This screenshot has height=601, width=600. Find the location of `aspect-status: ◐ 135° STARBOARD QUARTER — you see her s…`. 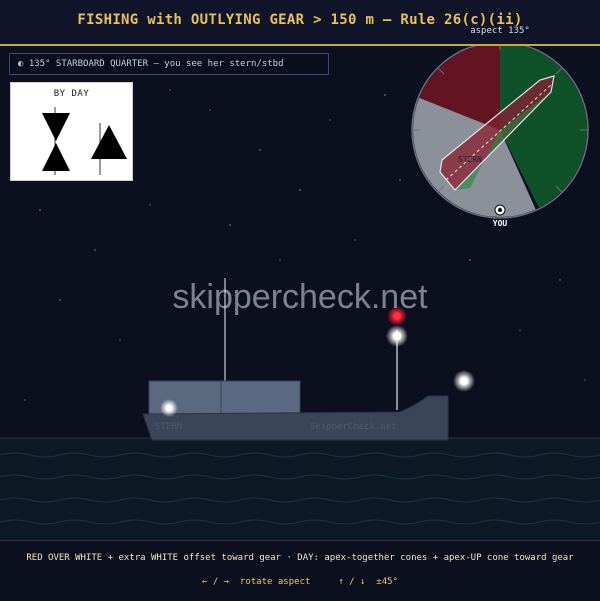

aspect-status: ◐ 135° STARBOARD QUARTER — you see her s… is located at coordinates (169, 64).